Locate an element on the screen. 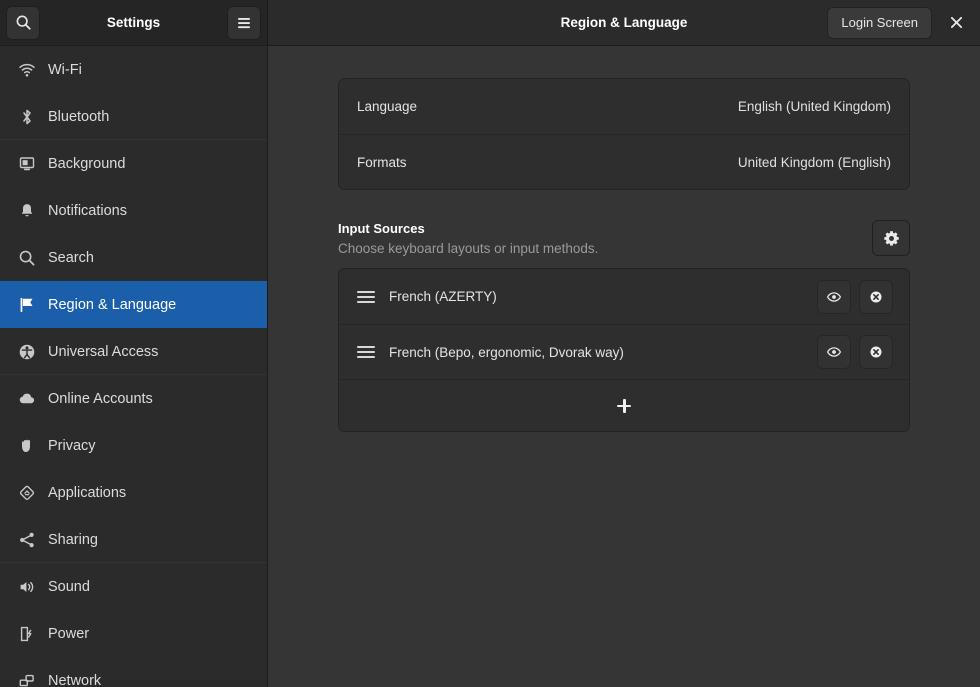  input-source-label: French (Bepo, ergonomic, Dvorak way) is located at coordinates (506, 352).